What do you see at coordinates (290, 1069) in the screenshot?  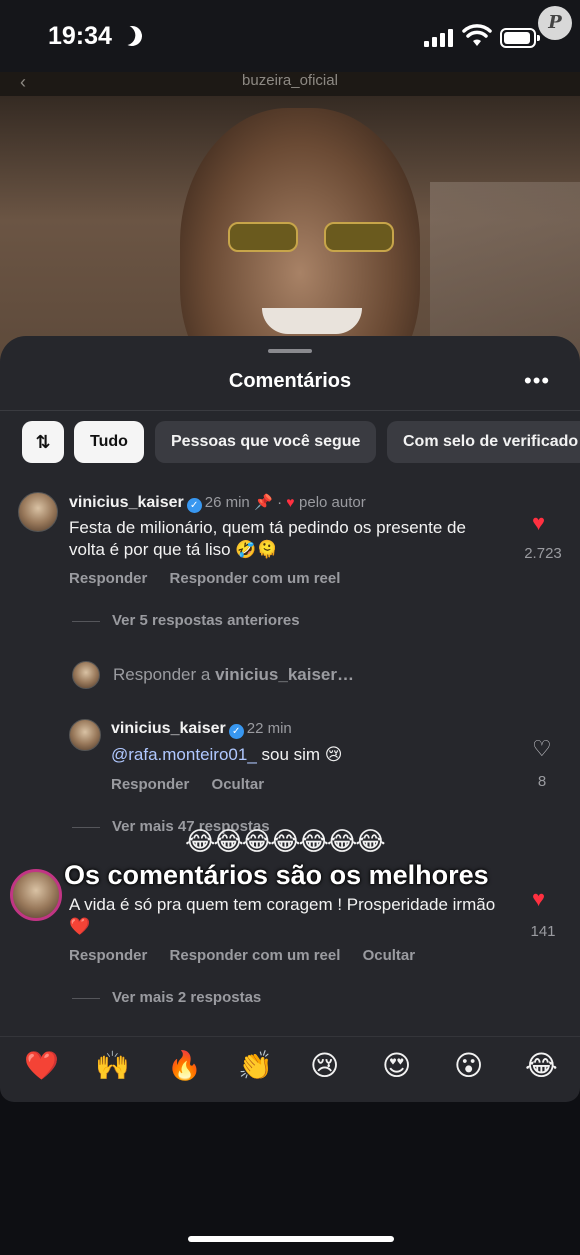 I see `emoji-reaction-bar: ❤️ 🙌 🔥 👏 😢 😍 😮 😂` at bounding box center [290, 1069].